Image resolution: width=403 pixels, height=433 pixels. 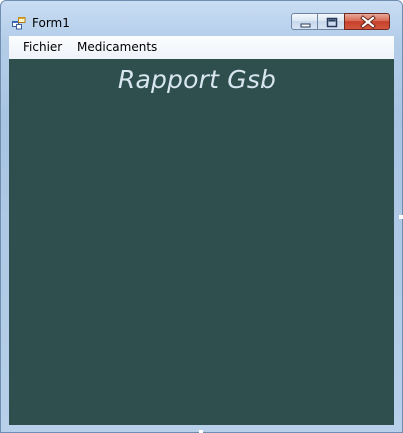 I want to click on maximize-icon, so click(x=332, y=22).